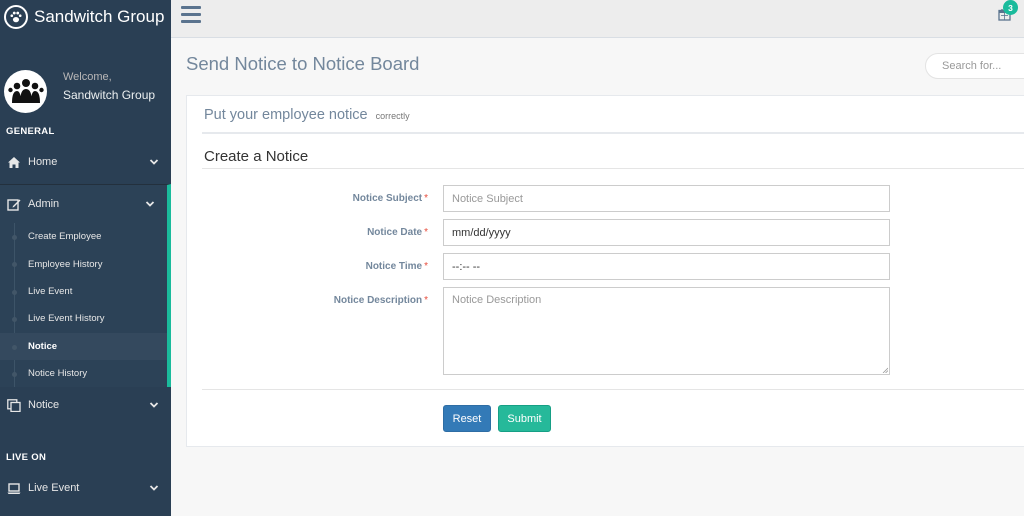 The image size is (1024, 516). What do you see at coordinates (83, 263) in the screenshot?
I see `submenu-item-employee-history: Employee History` at bounding box center [83, 263].